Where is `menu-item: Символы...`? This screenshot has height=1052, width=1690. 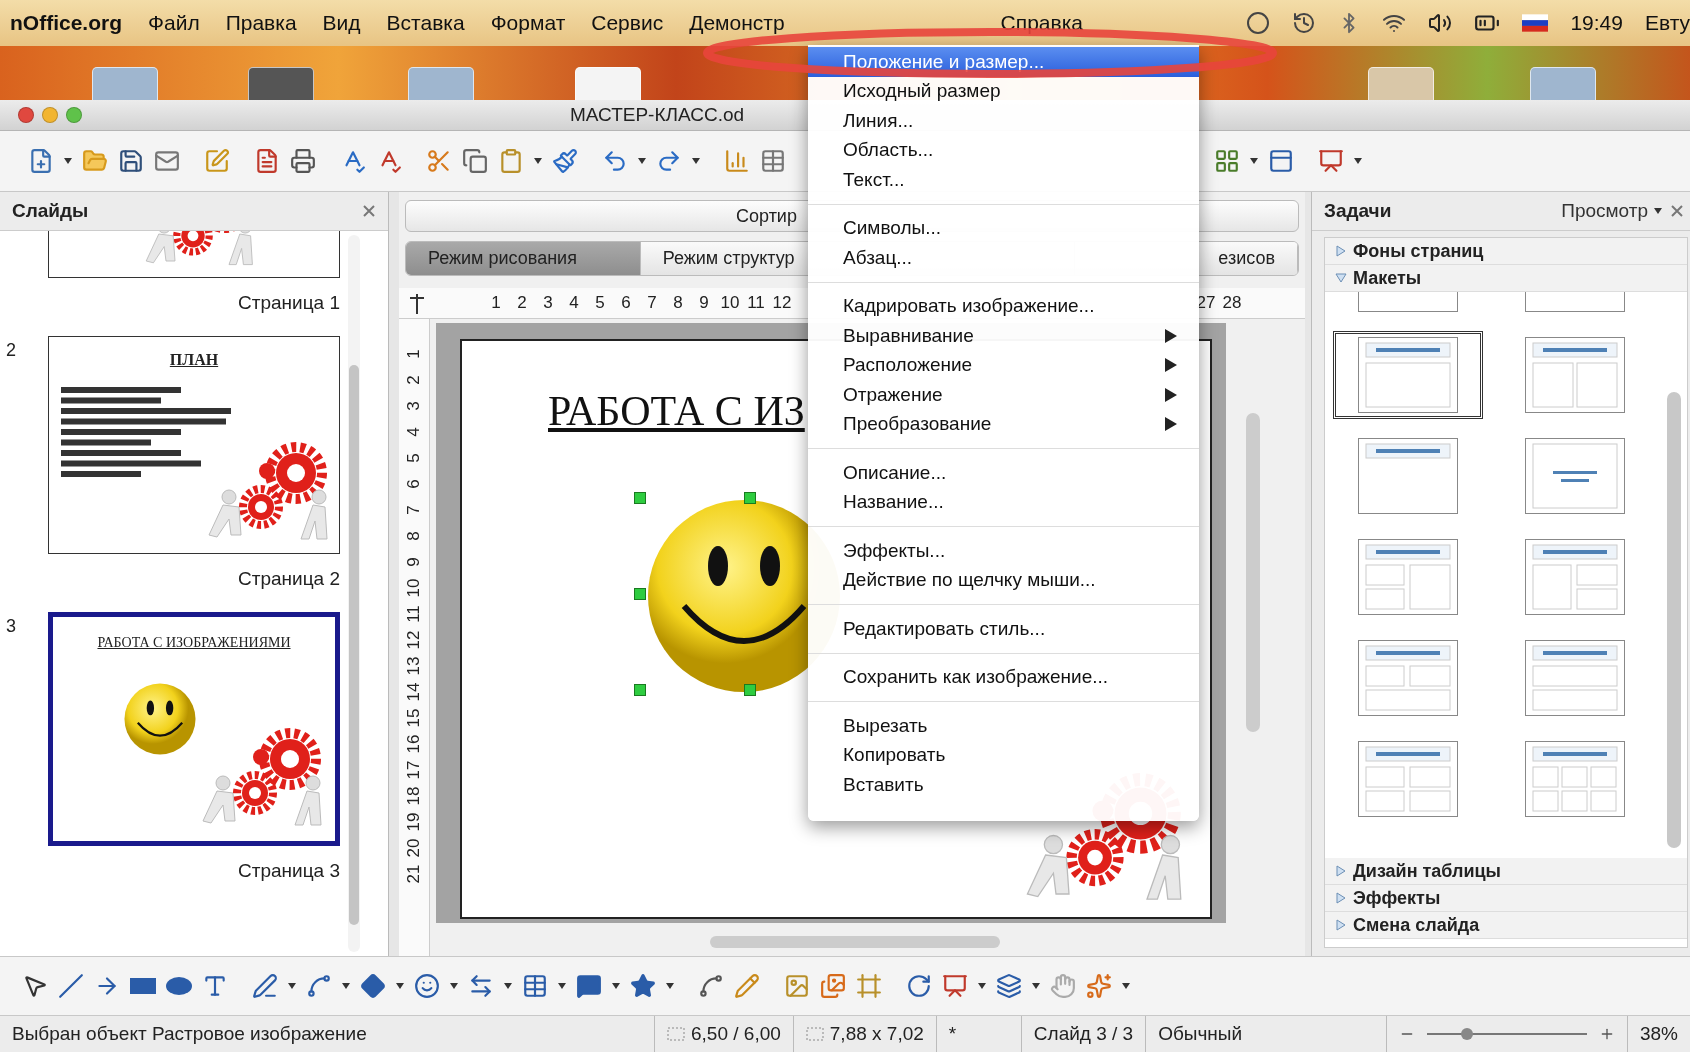
menu-item: Символы... is located at coordinates (1003, 228).